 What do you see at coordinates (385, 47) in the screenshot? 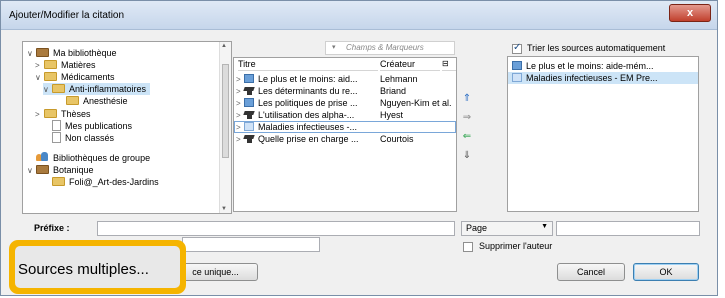
I see `search-placeholder: Champs & Marqueurs` at bounding box center [385, 47].